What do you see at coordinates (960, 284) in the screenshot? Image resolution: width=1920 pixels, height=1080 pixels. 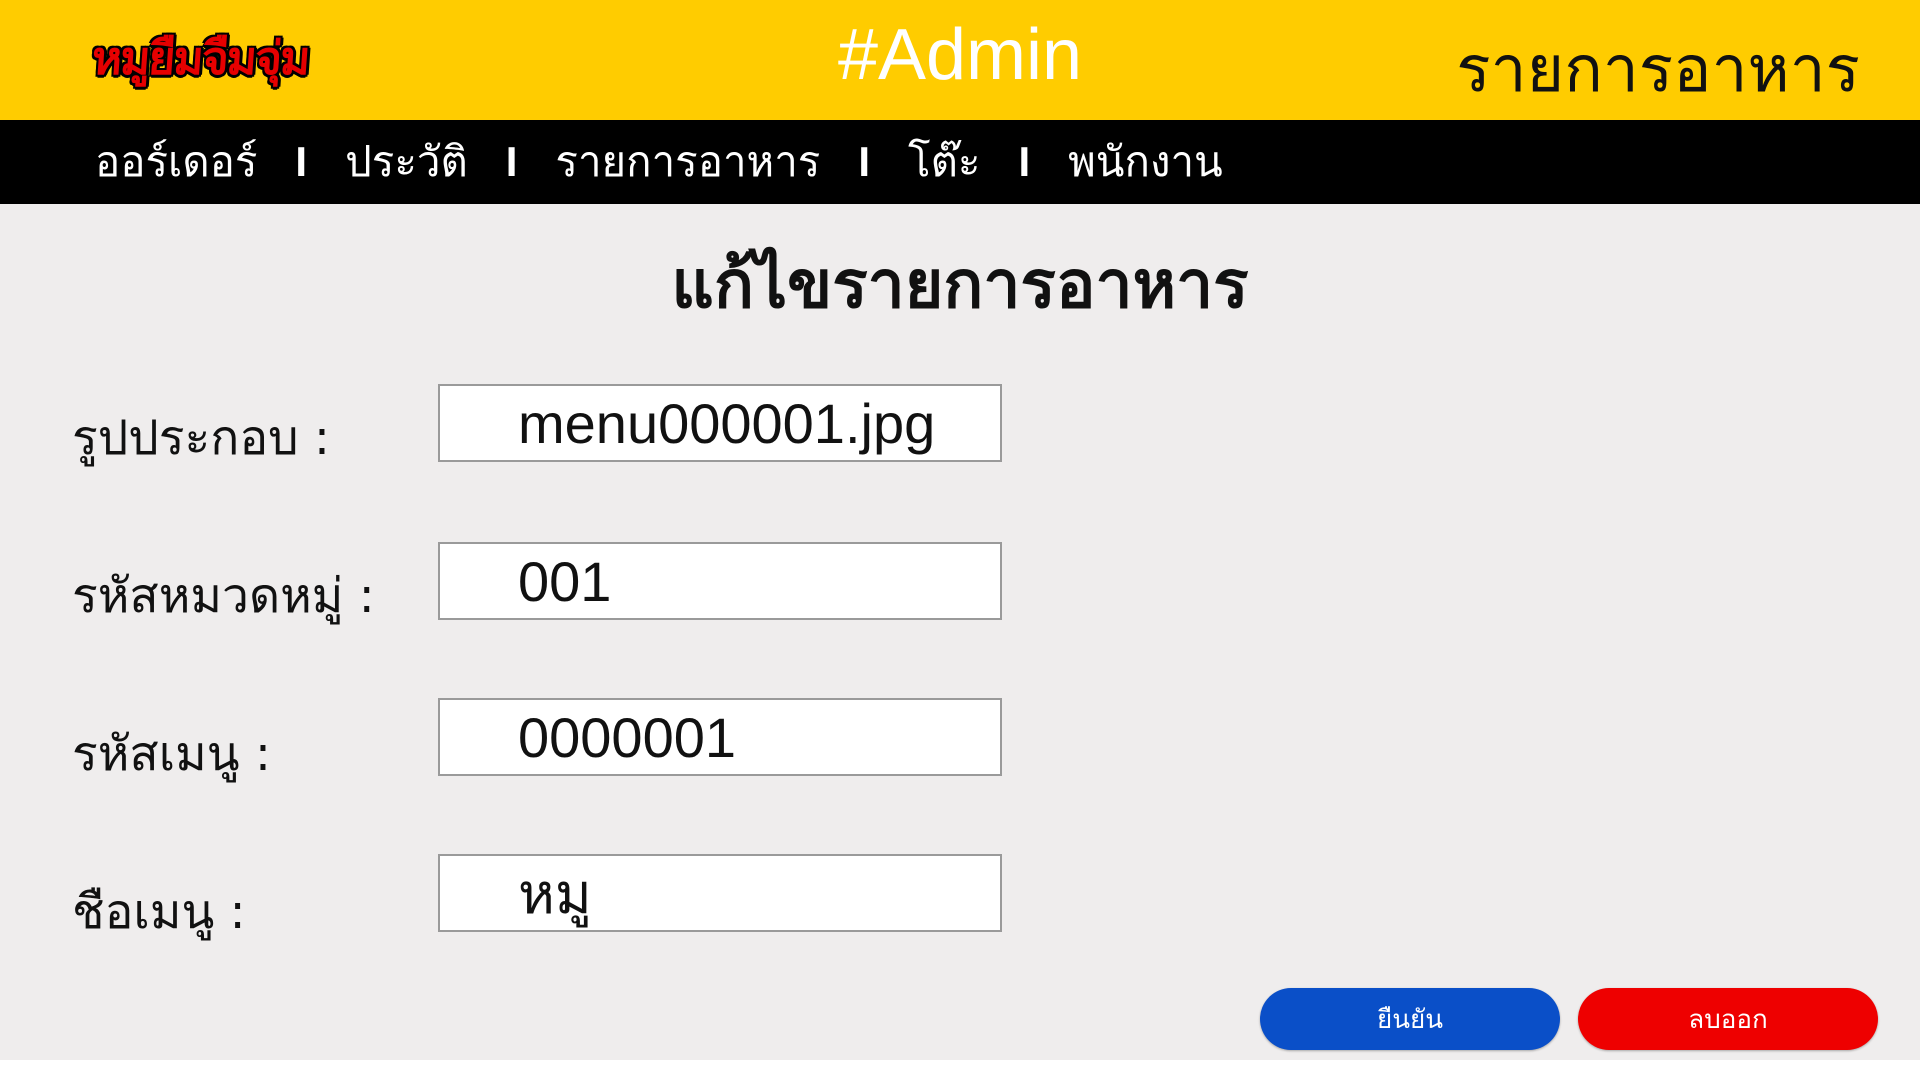 I see `page-title: แก้ไขรายการอาหาร` at bounding box center [960, 284].